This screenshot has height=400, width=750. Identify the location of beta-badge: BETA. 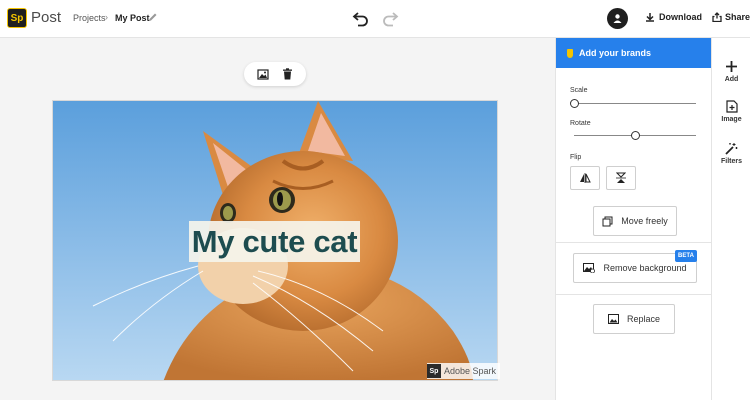
(686, 256).